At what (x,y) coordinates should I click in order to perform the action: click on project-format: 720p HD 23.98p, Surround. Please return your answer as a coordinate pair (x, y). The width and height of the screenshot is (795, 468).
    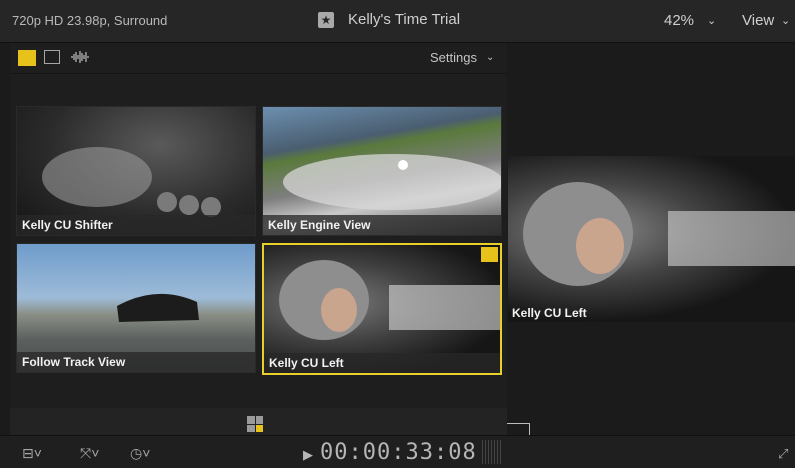
    Looking at the image, I should click on (90, 20).